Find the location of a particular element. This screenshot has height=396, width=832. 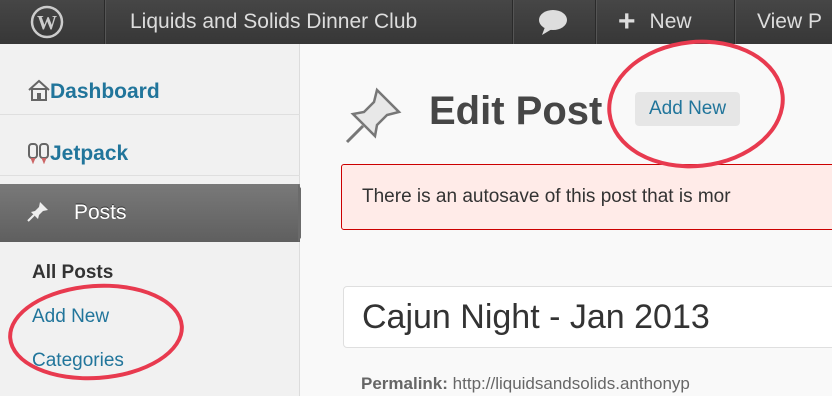

home-icon is located at coordinates (25, 92).